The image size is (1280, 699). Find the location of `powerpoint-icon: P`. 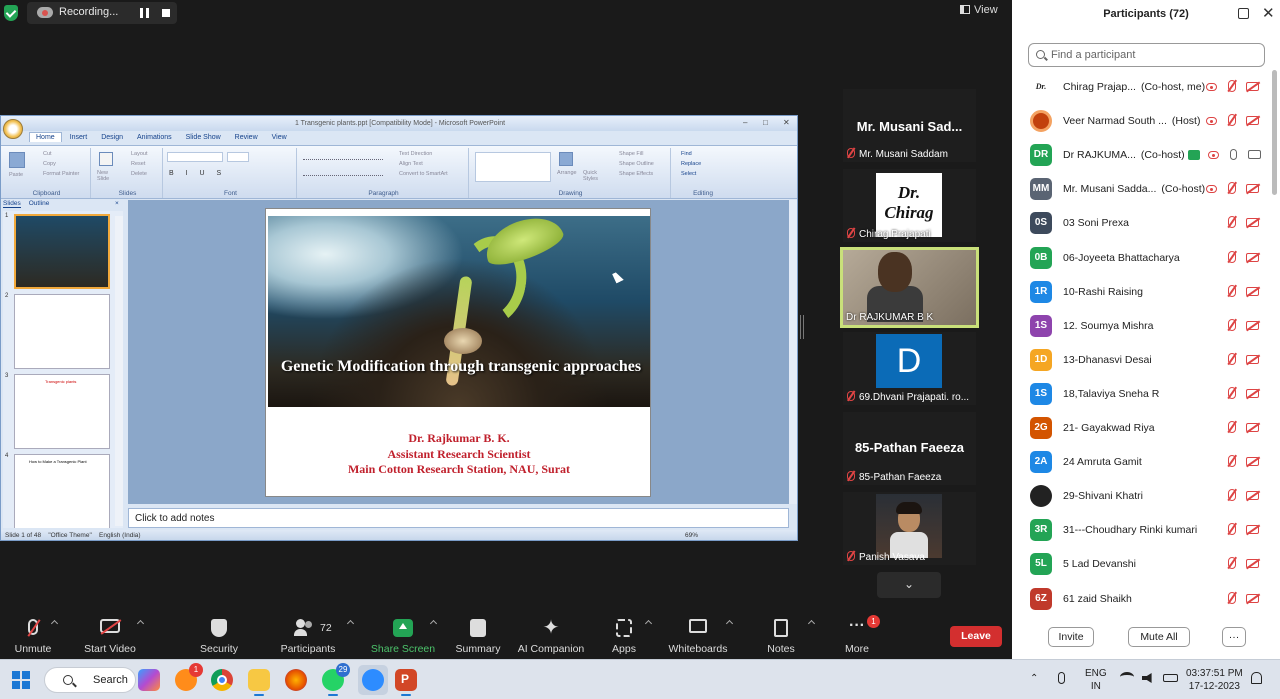

powerpoint-icon: P is located at coordinates (406, 682).